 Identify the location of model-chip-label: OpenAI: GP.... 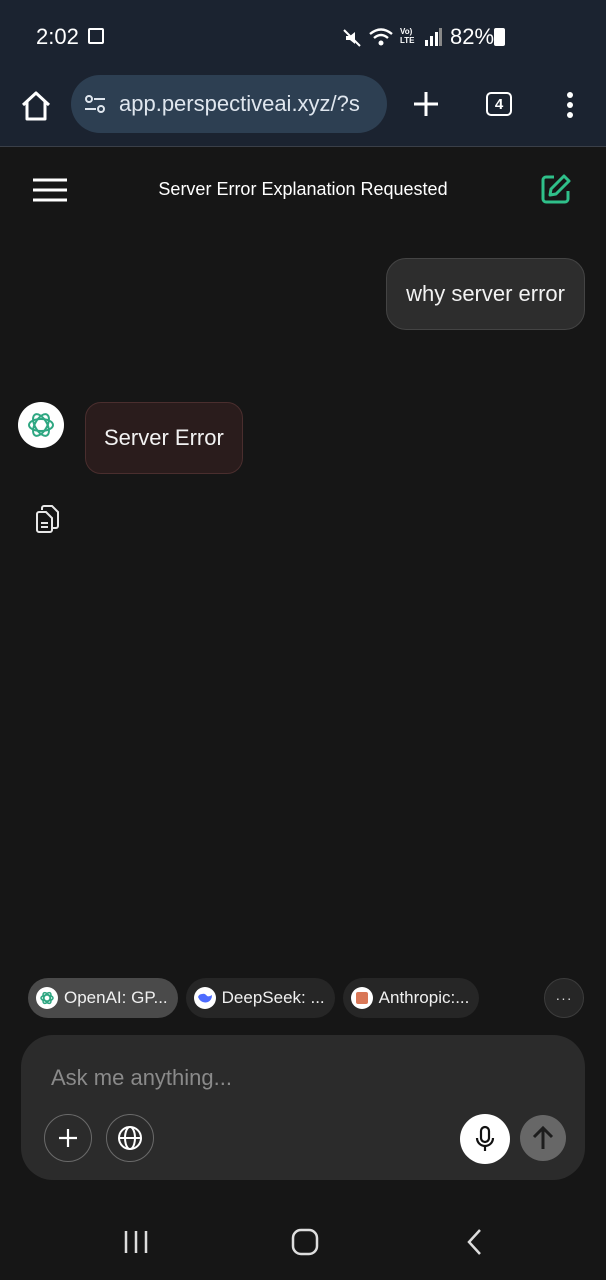
(116, 997).